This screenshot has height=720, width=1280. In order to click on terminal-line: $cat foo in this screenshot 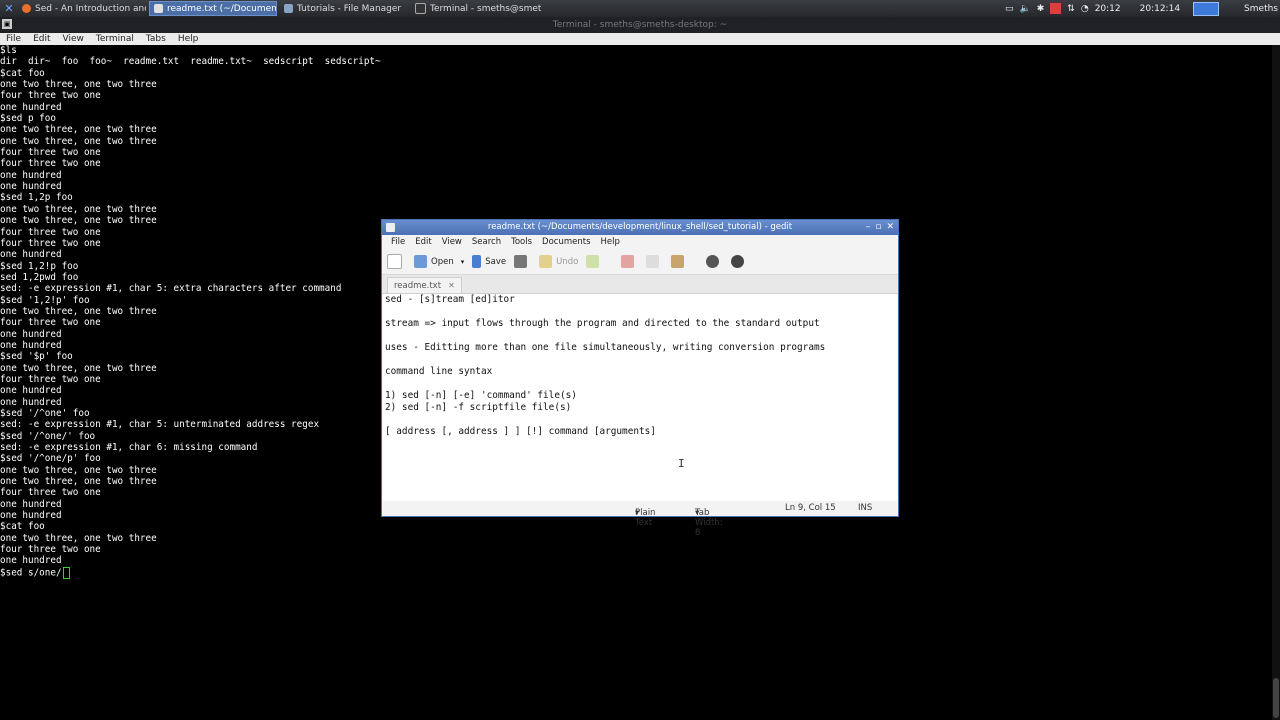, I will do `click(22, 73)`.